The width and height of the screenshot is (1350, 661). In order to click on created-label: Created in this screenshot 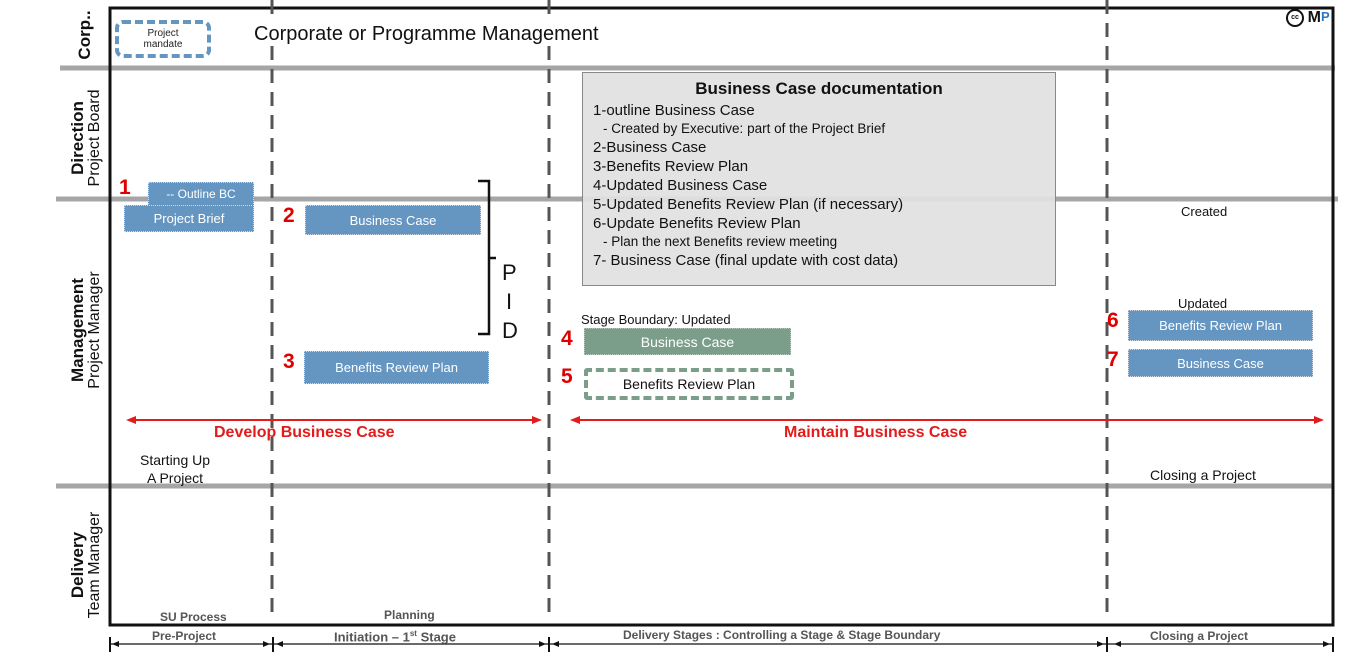, I will do `click(1204, 211)`.